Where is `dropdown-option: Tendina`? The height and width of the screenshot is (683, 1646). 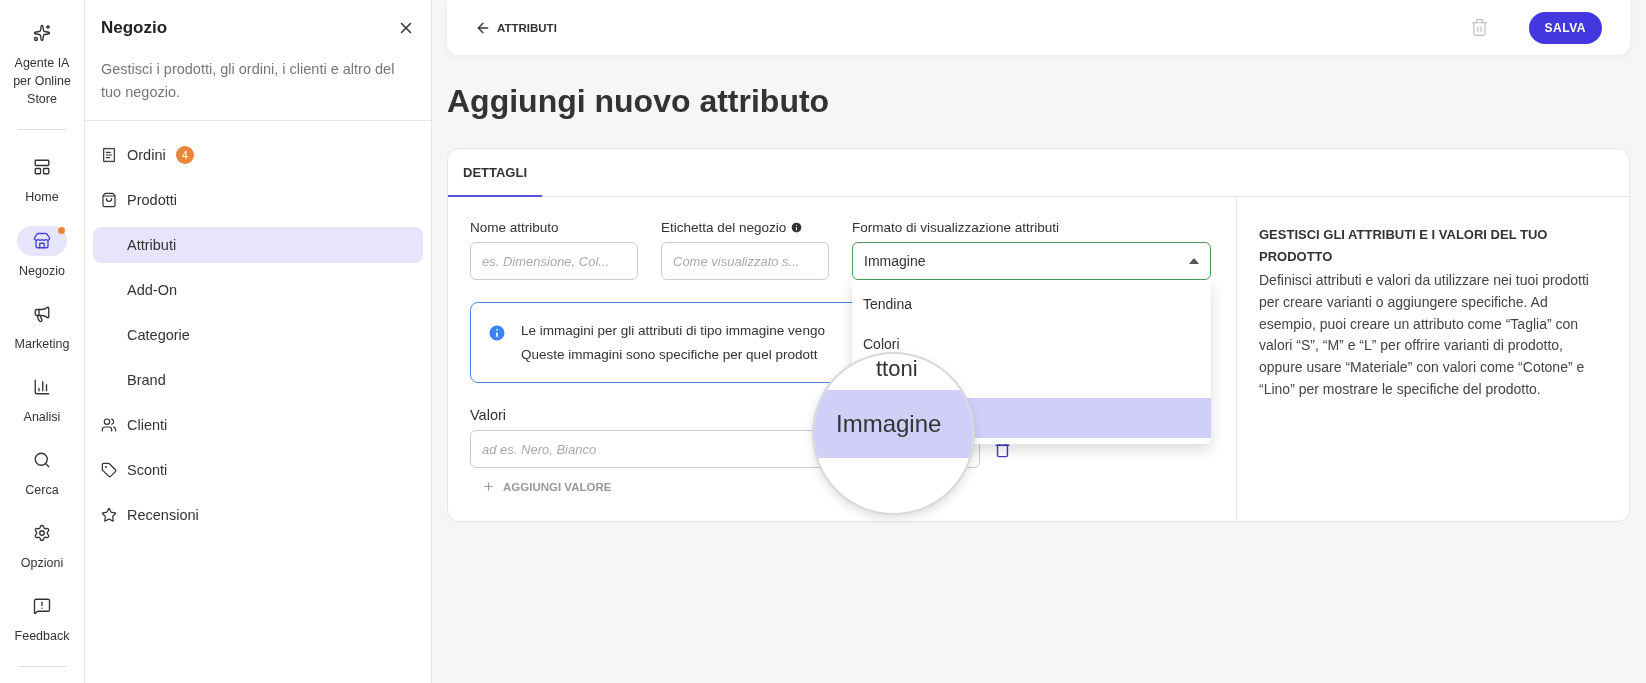 dropdown-option: Tendina is located at coordinates (1031, 304).